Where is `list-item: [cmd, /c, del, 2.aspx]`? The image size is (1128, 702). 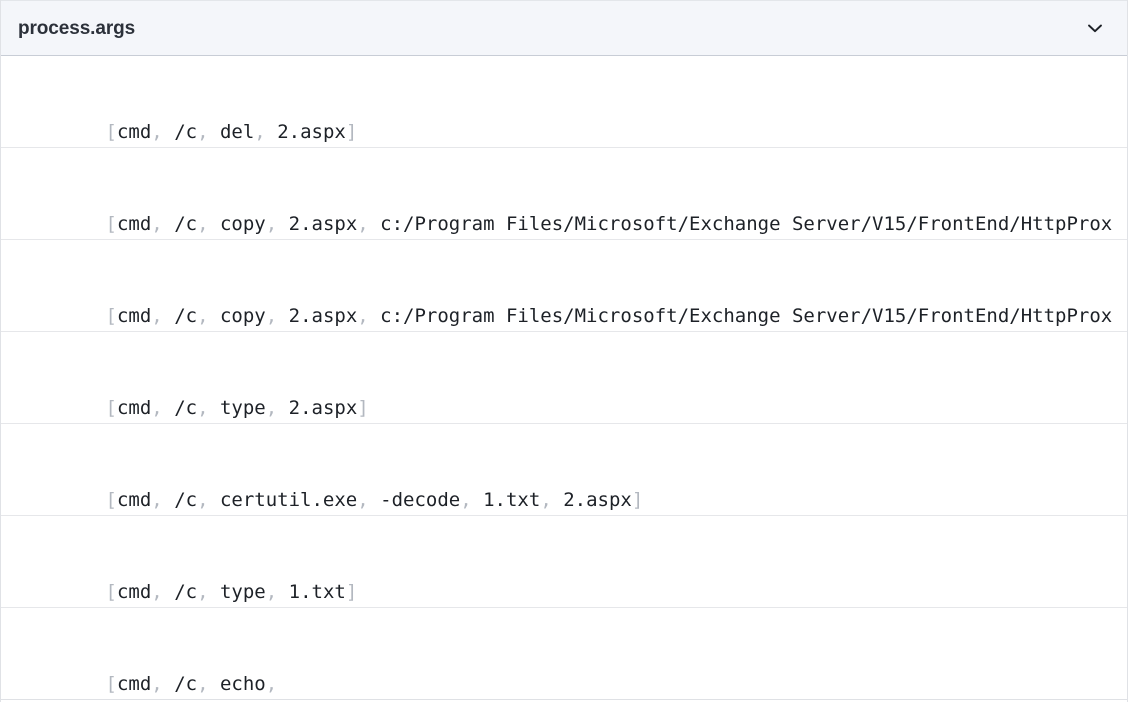
list-item: [cmd, /c, del, 2.aspx] is located at coordinates (564, 102).